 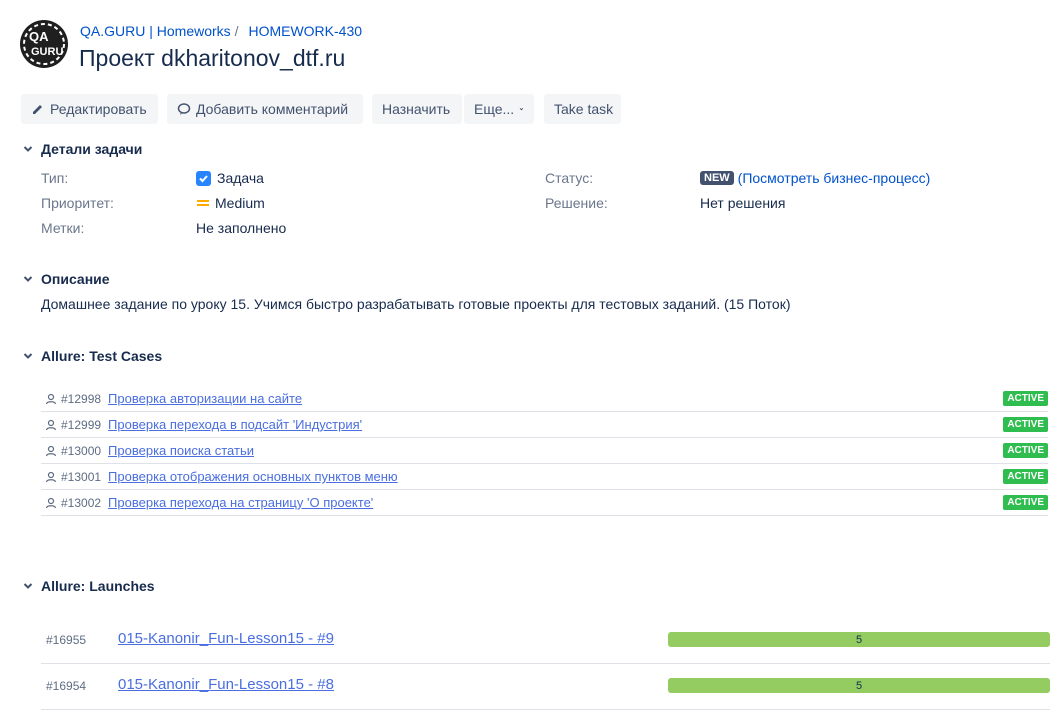 What do you see at coordinates (240, 203) in the screenshot?
I see `priority-value-text: Medium` at bounding box center [240, 203].